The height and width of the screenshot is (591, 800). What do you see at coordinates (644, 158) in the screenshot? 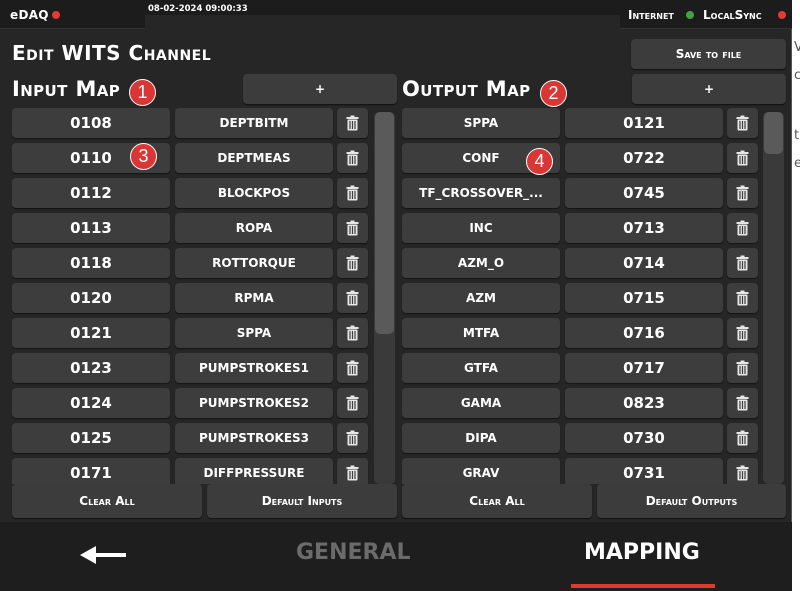
I see `output_map-code-cell: 0722` at bounding box center [644, 158].